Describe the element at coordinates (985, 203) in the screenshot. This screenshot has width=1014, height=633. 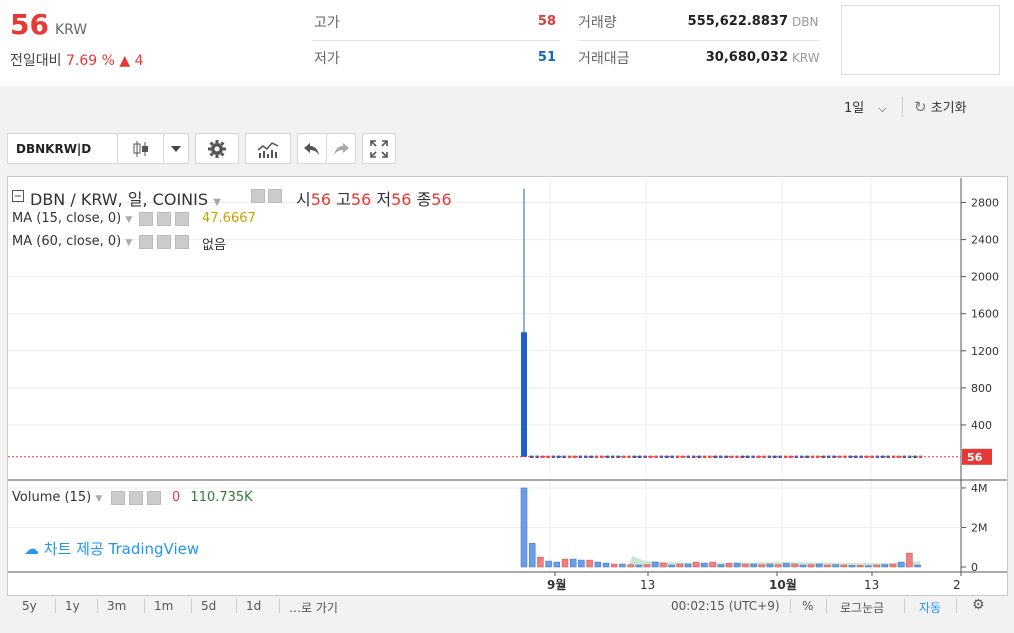
I see `price-tick-label: 2800` at that location.